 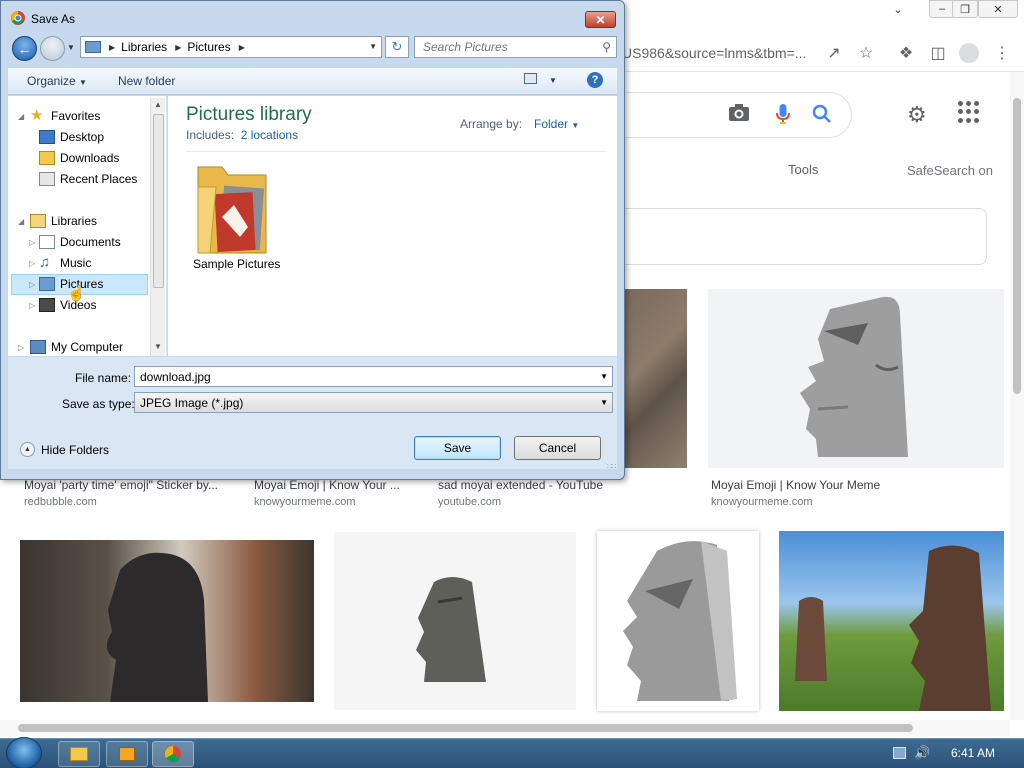 What do you see at coordinates (269, 135) in the screenshot?
I see `locations-link: 2 locations` at bounding box center [269, 135].